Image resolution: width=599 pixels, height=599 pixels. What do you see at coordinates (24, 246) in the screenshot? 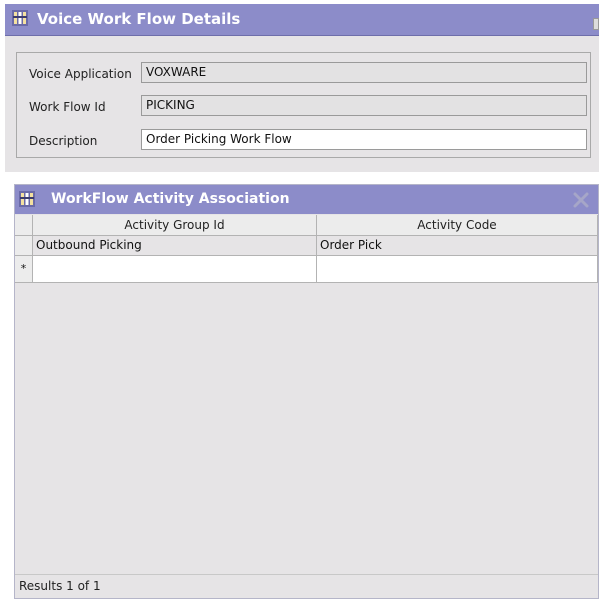
I see `row-header` at bounding box center [24, 246].